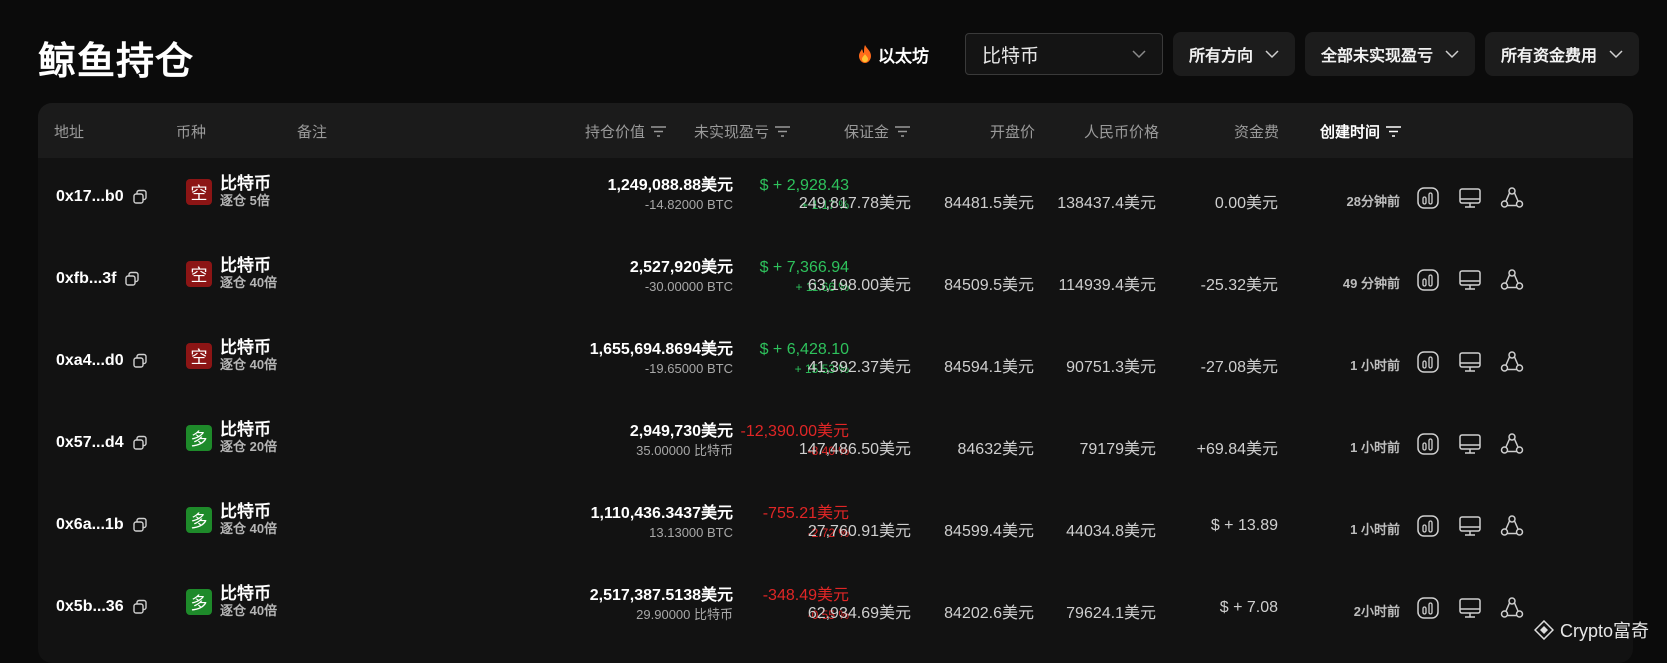 The width and height of the screenshot is (1667, 663). What do you see at coordinates (69, 131) in the screenshot?
I see `col-address: 地址` at bounding box center [69, 131].